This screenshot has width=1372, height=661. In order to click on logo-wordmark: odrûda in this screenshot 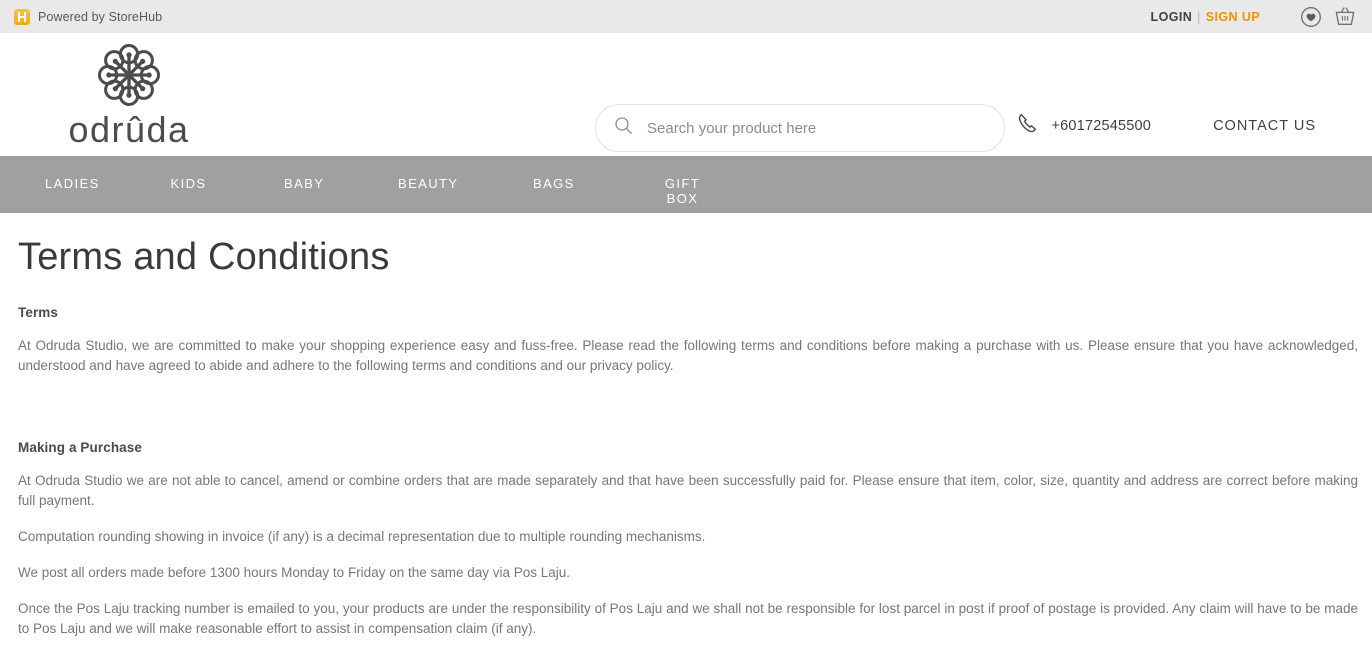, I will do `click(129, 129)`.